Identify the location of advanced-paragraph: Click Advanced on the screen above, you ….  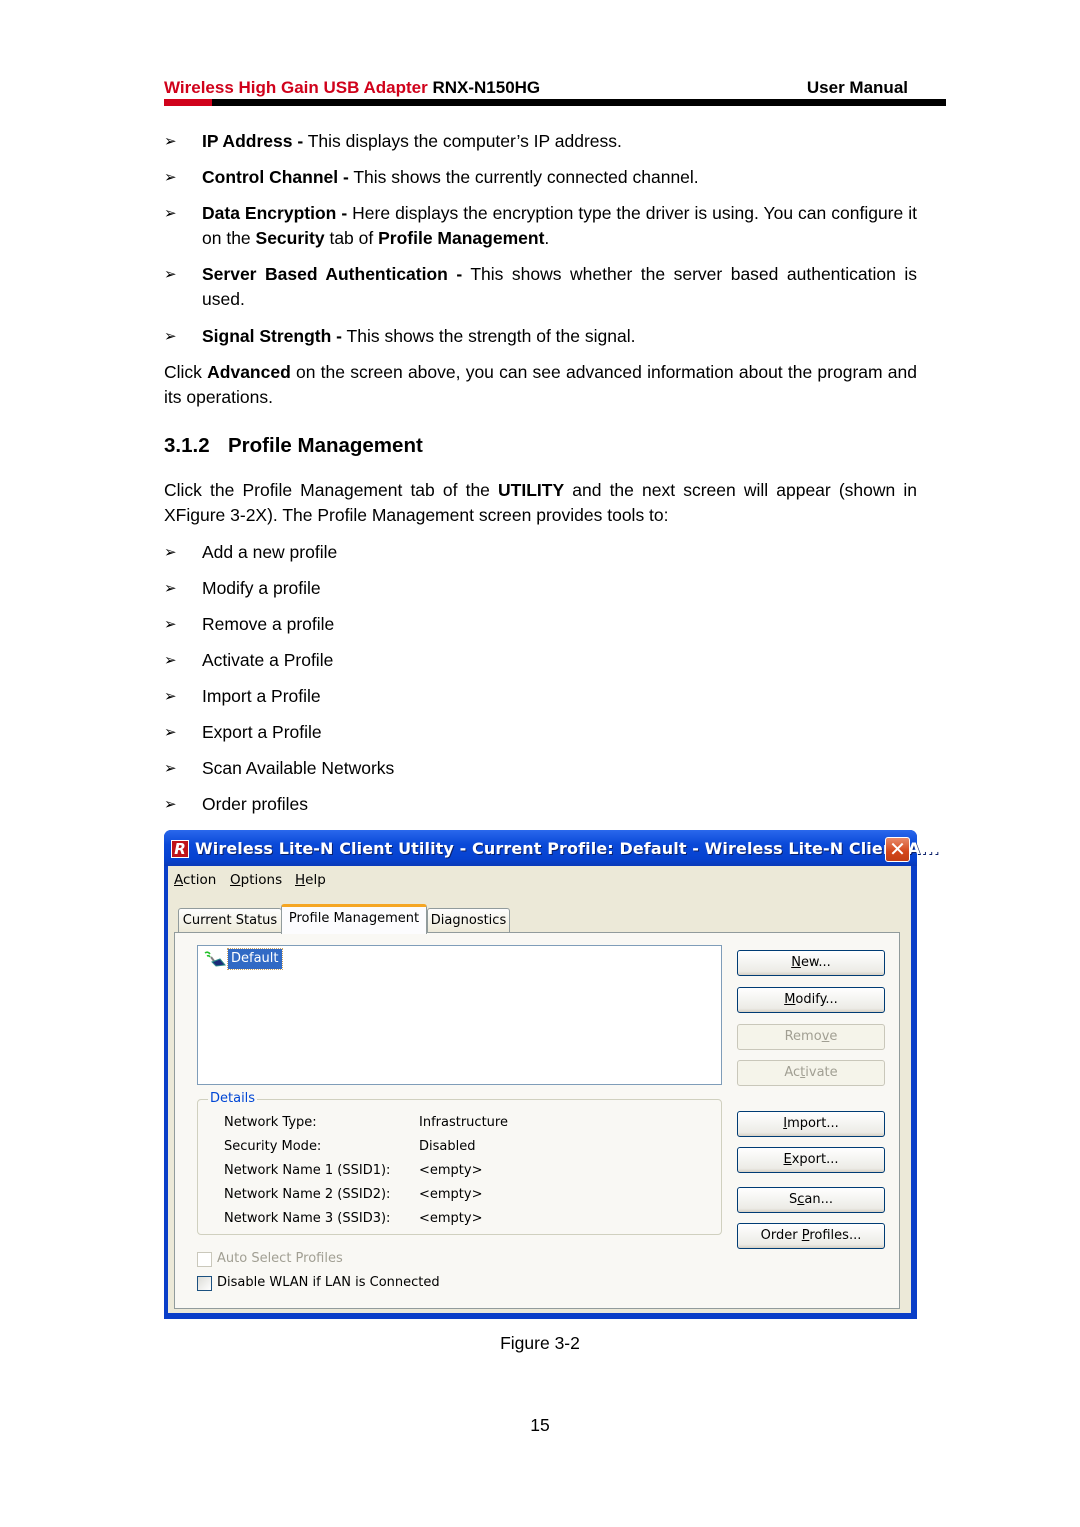
(540, 385).